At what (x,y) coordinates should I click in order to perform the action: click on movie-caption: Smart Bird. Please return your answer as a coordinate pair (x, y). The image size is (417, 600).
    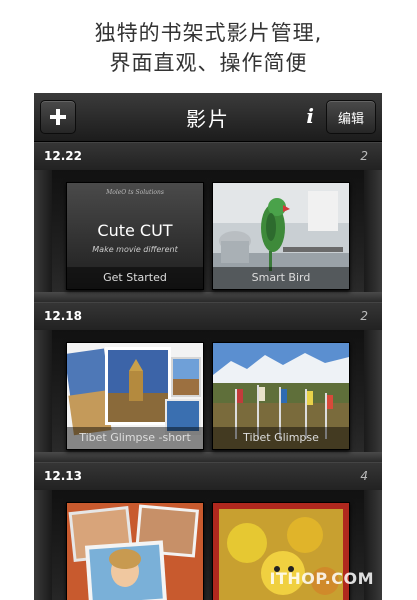
    Looking at the image, I should click on (281, 278).